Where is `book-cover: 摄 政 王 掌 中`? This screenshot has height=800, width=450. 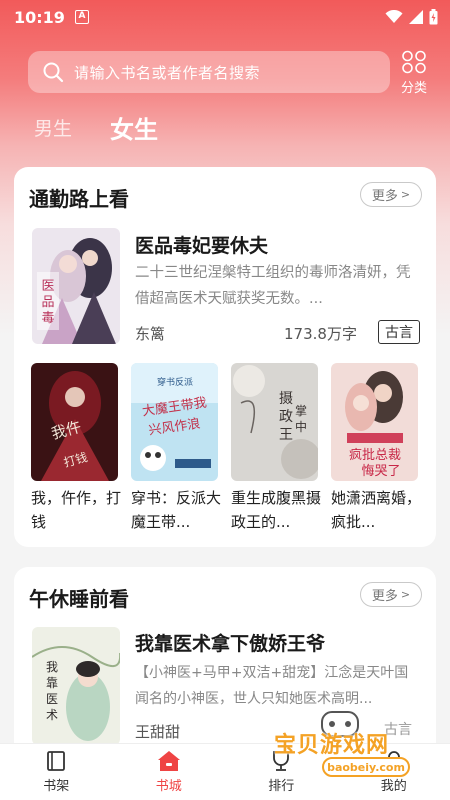
book-cover: 摄 政 王 掌 中 is located at coordinates (274, 422).